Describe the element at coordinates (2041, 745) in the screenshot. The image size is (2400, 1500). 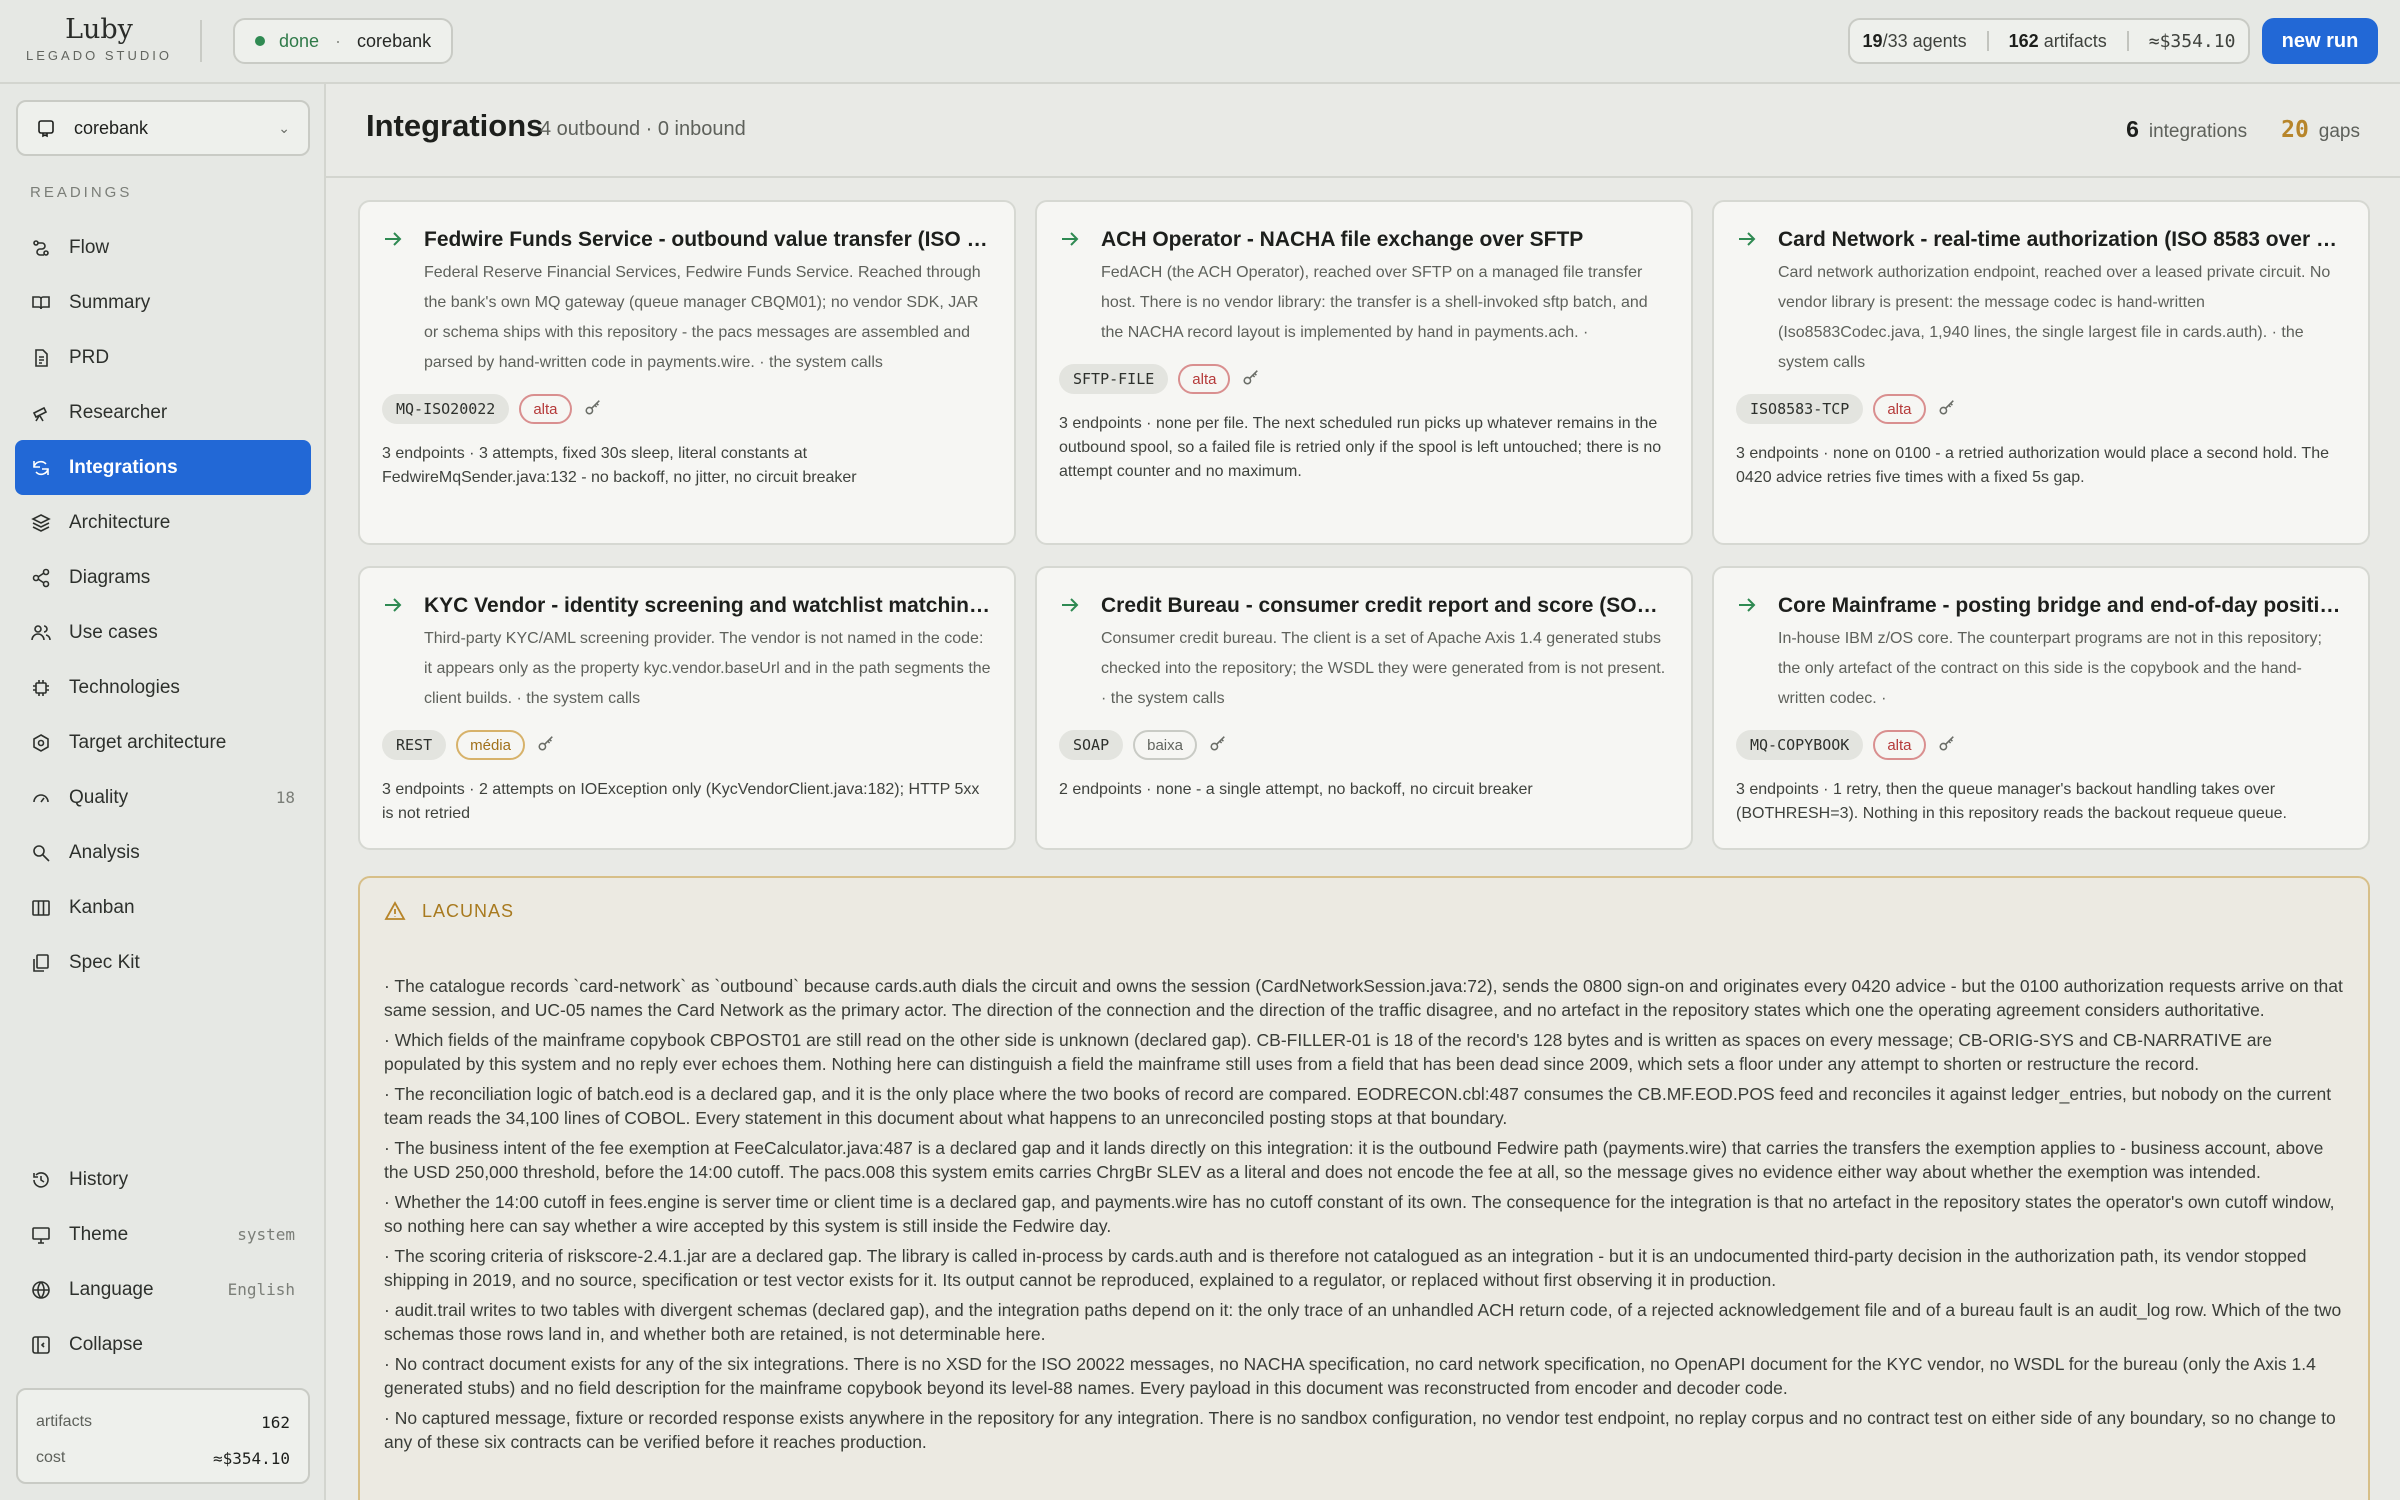
I see `card-tags: MQ-COPYBOOK alta` at that location.